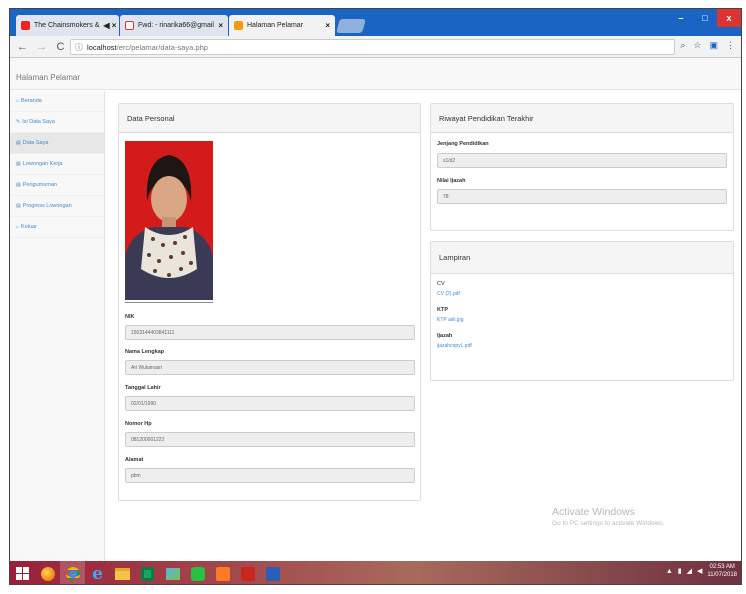 The image size is (746, 594). I want to click on system-tray: ▲ ▮ ◢ ◀ 02:53 AM 11/07/2018, so click(701, 571).